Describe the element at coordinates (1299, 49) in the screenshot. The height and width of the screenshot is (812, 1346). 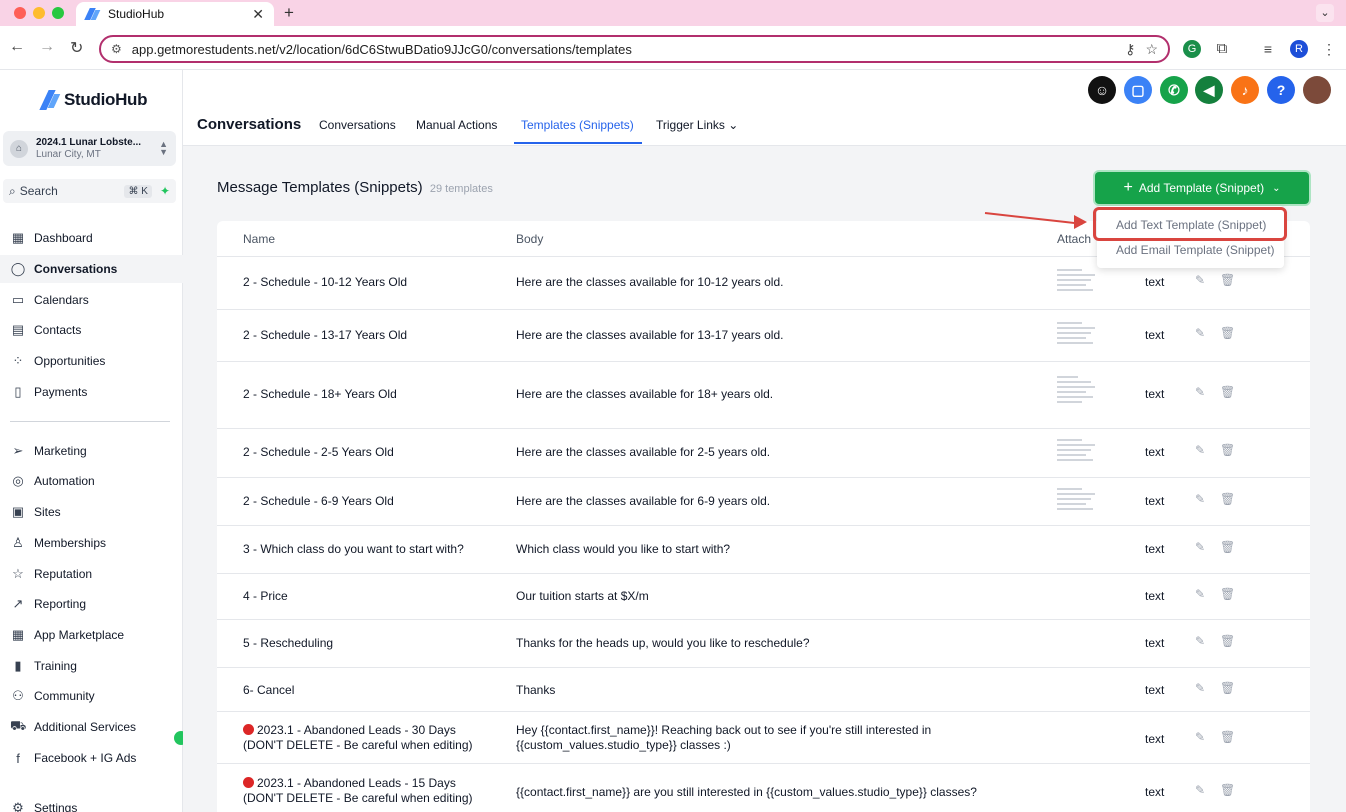
I see `profile-avatar: R` at that location.